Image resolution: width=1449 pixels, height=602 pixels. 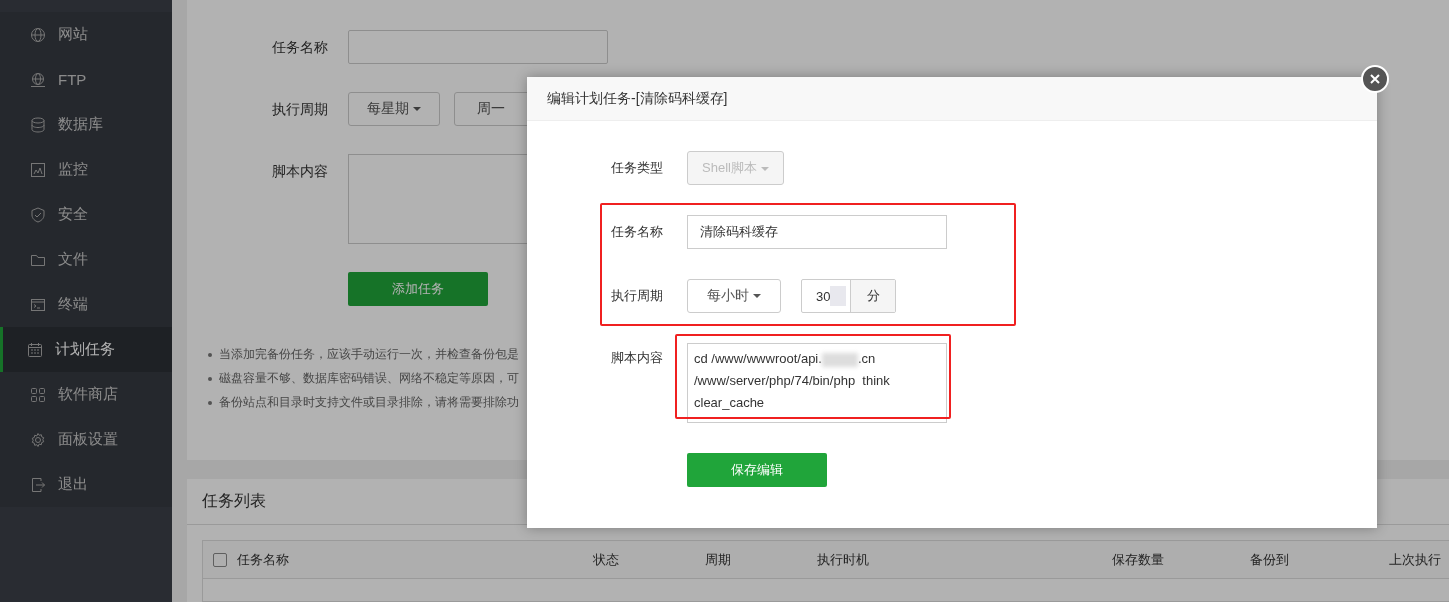 What do you see at coordinates (38, 124) in the screenshot?
I see `database-icon` at bounding box center [38, 124].